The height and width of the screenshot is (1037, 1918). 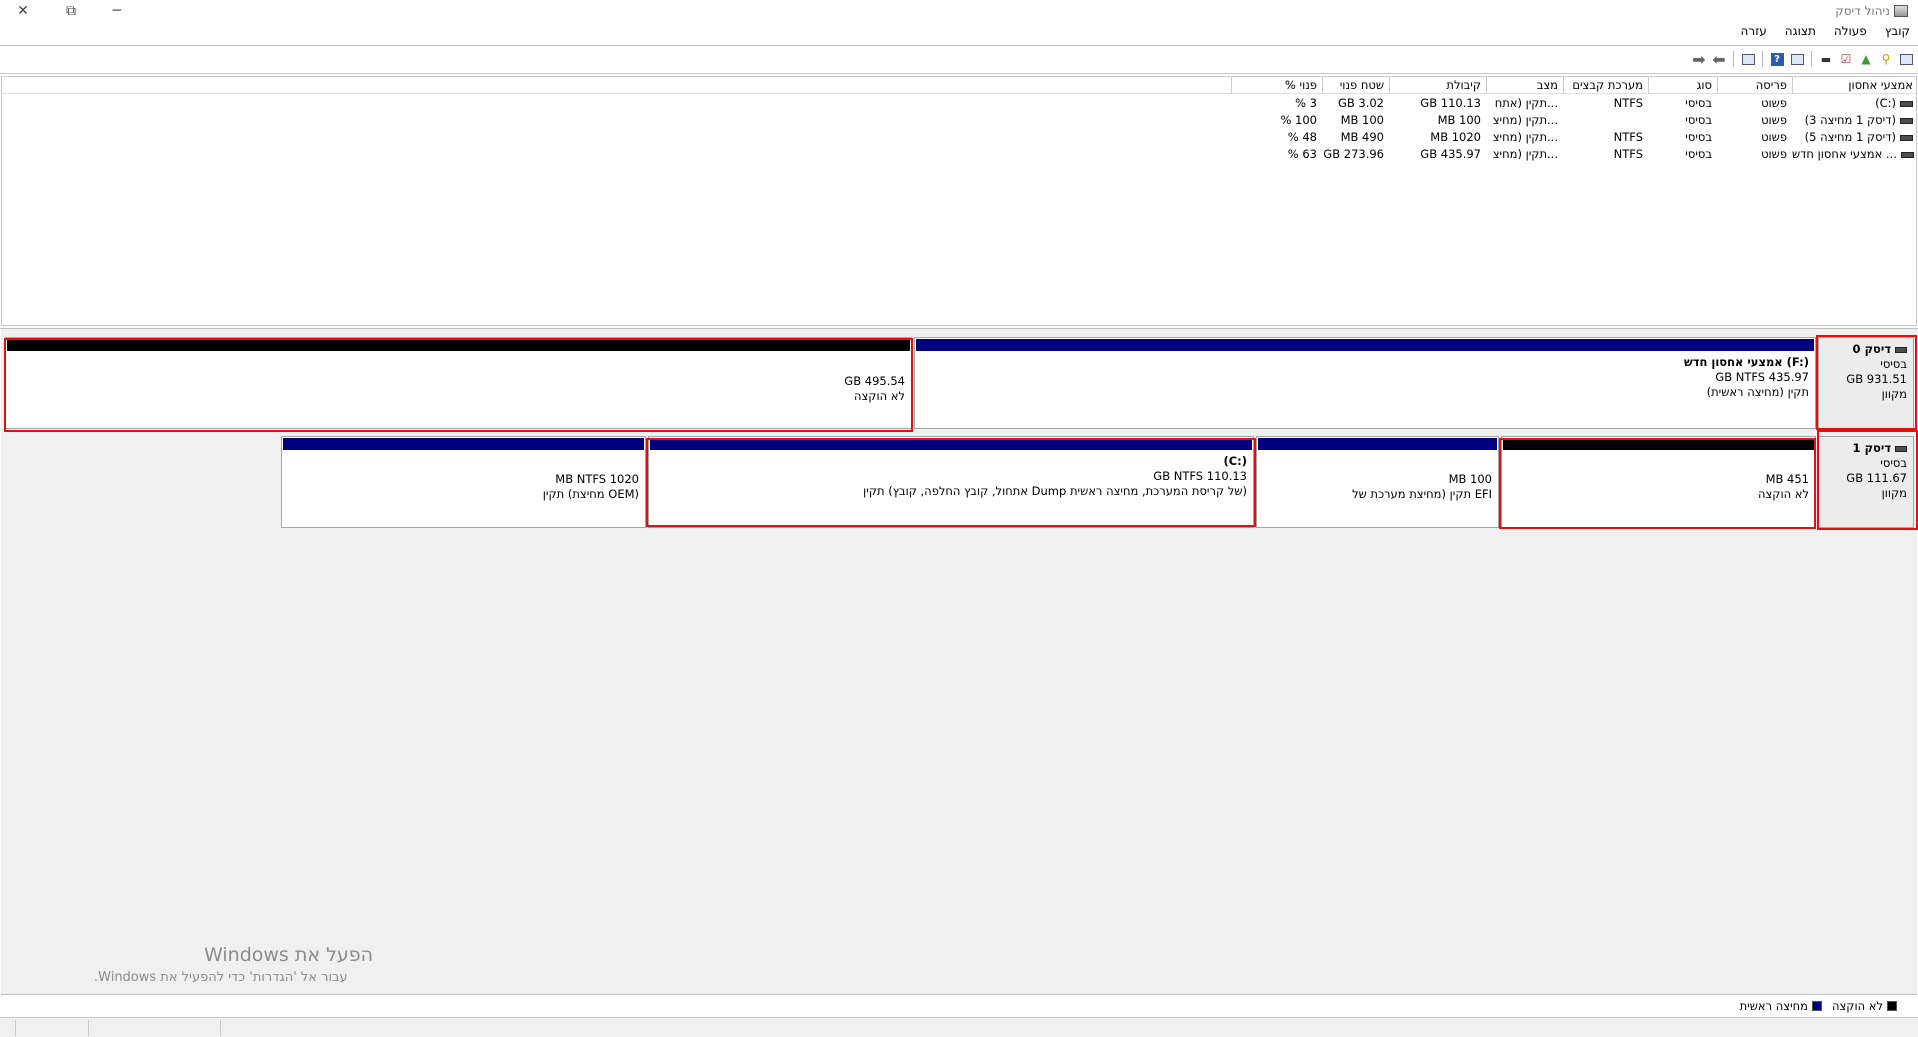 What do you see at coordinates (1797, 59) in the screenshot?
I see `properties-button` at bounding box center [1797, 59].